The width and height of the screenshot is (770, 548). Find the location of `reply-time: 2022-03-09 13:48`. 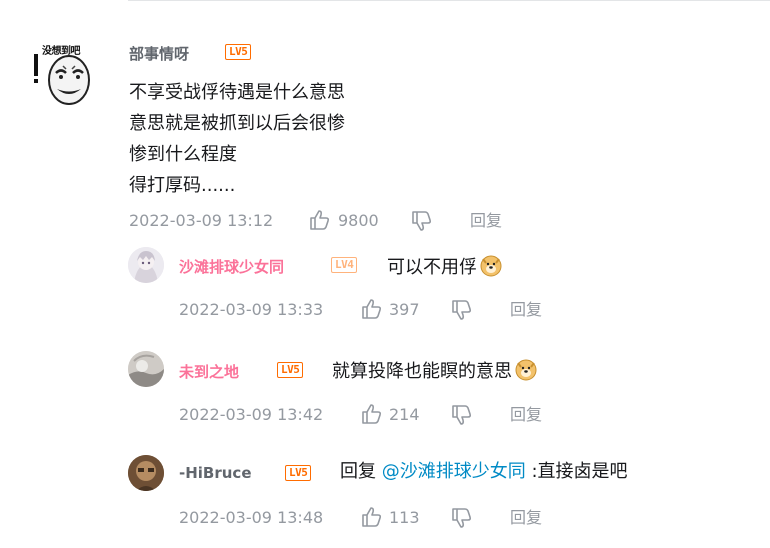

reply-time: 2022-03-09 13:48 is located at coordinates (251, 517).